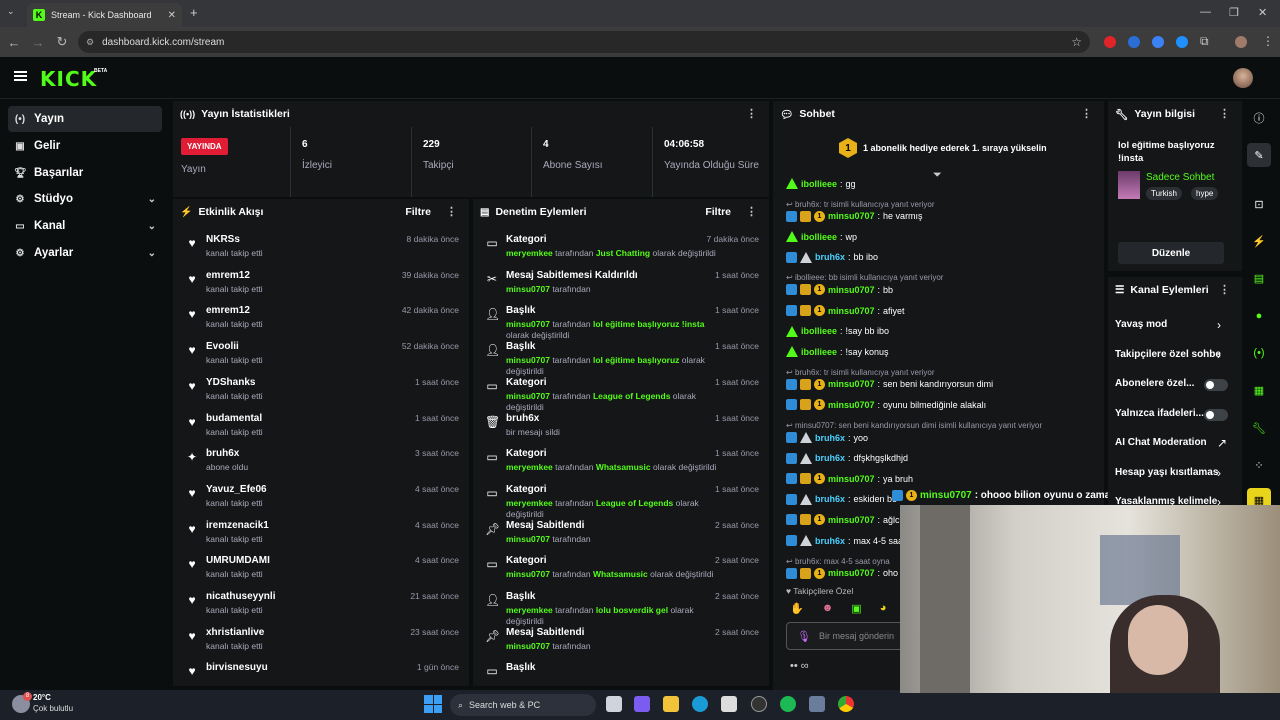 This screenshot has height=720, width=1280. I want to click on browser-tab: K Stream - Kick Dashboard ✕, so click(104, 15).